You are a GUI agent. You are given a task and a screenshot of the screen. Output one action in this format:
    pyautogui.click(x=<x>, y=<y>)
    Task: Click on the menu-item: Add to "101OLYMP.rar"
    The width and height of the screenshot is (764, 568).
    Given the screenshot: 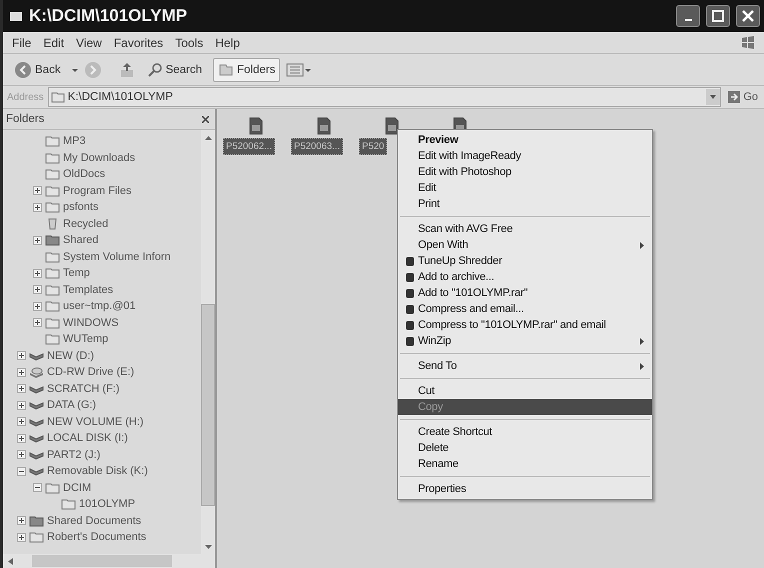 What is the action you would take?
    pyautogui.click(x=525, y=293)
    